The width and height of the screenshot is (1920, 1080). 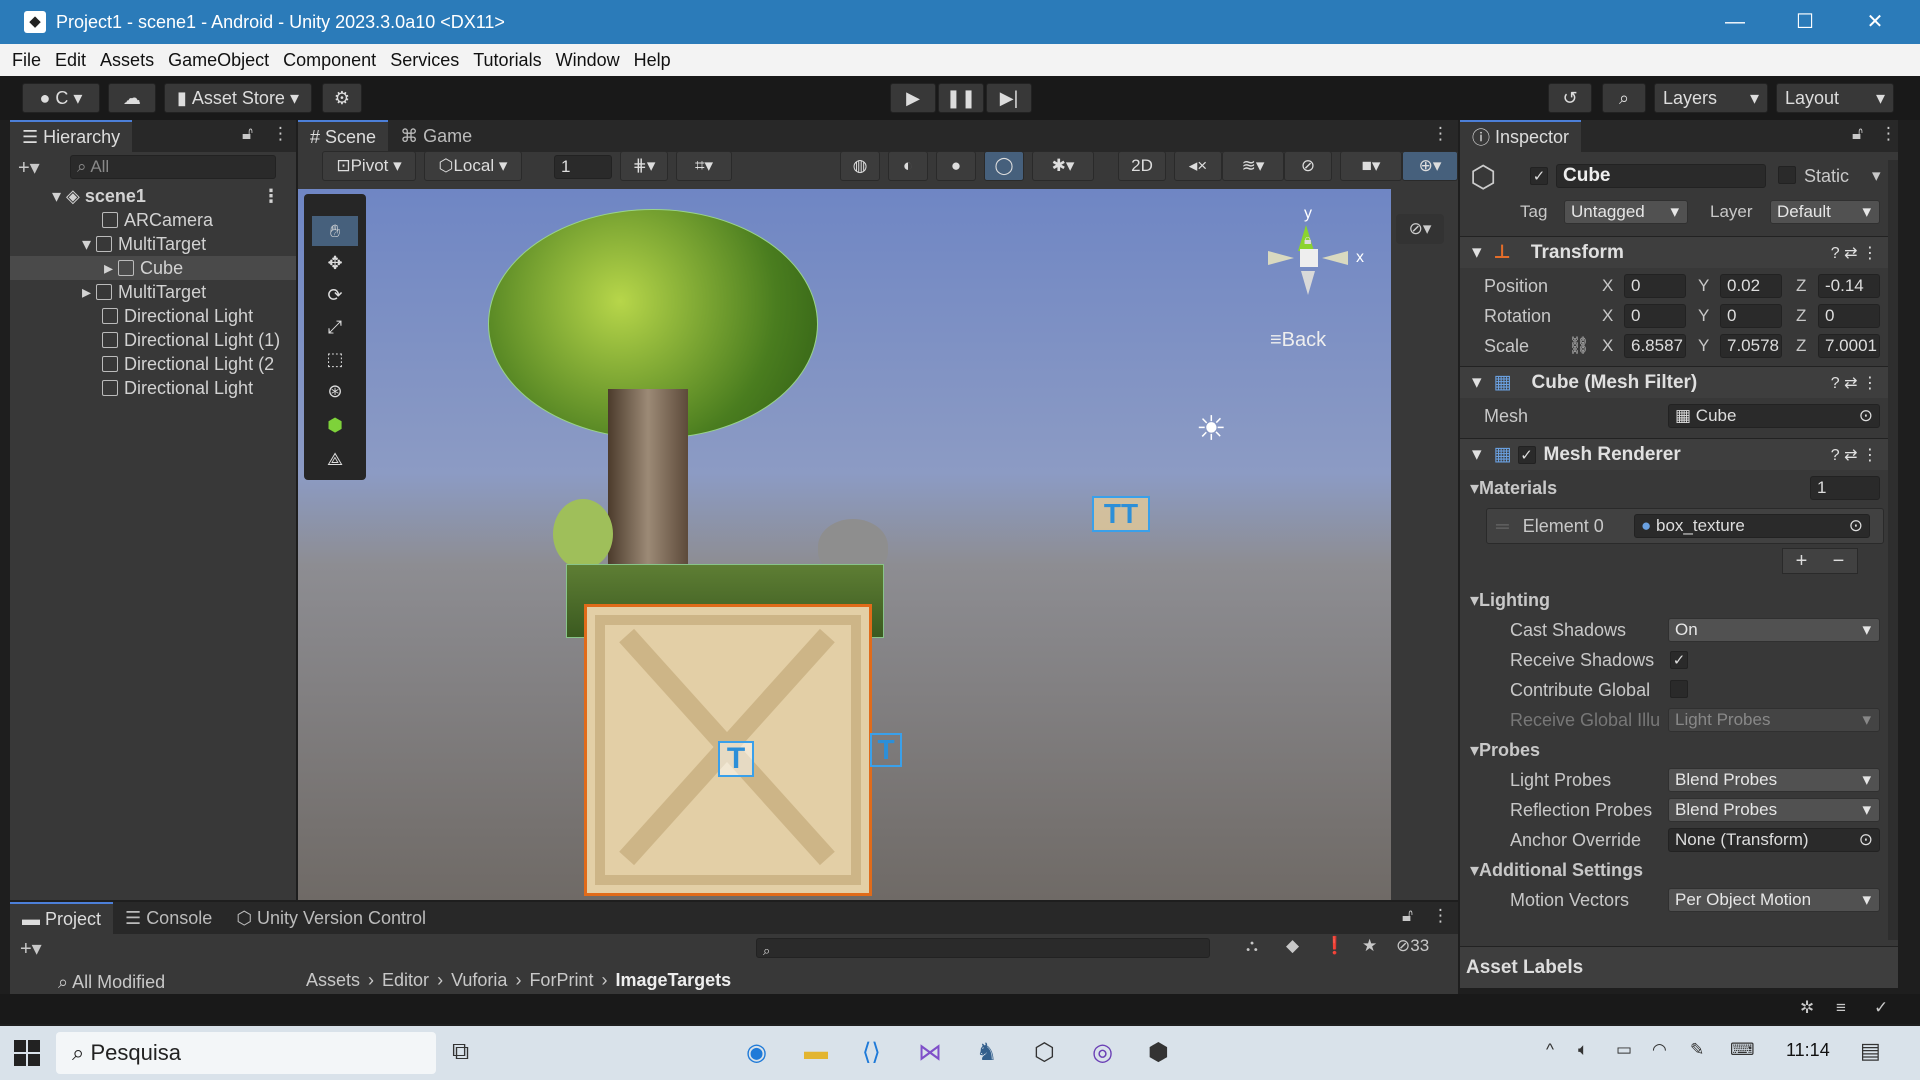 What do you see at coordinates (1774, 416) in the screenshot?
I see `mesh-field: ▦ Cube ⊙` at bounding box center [1774, 416].